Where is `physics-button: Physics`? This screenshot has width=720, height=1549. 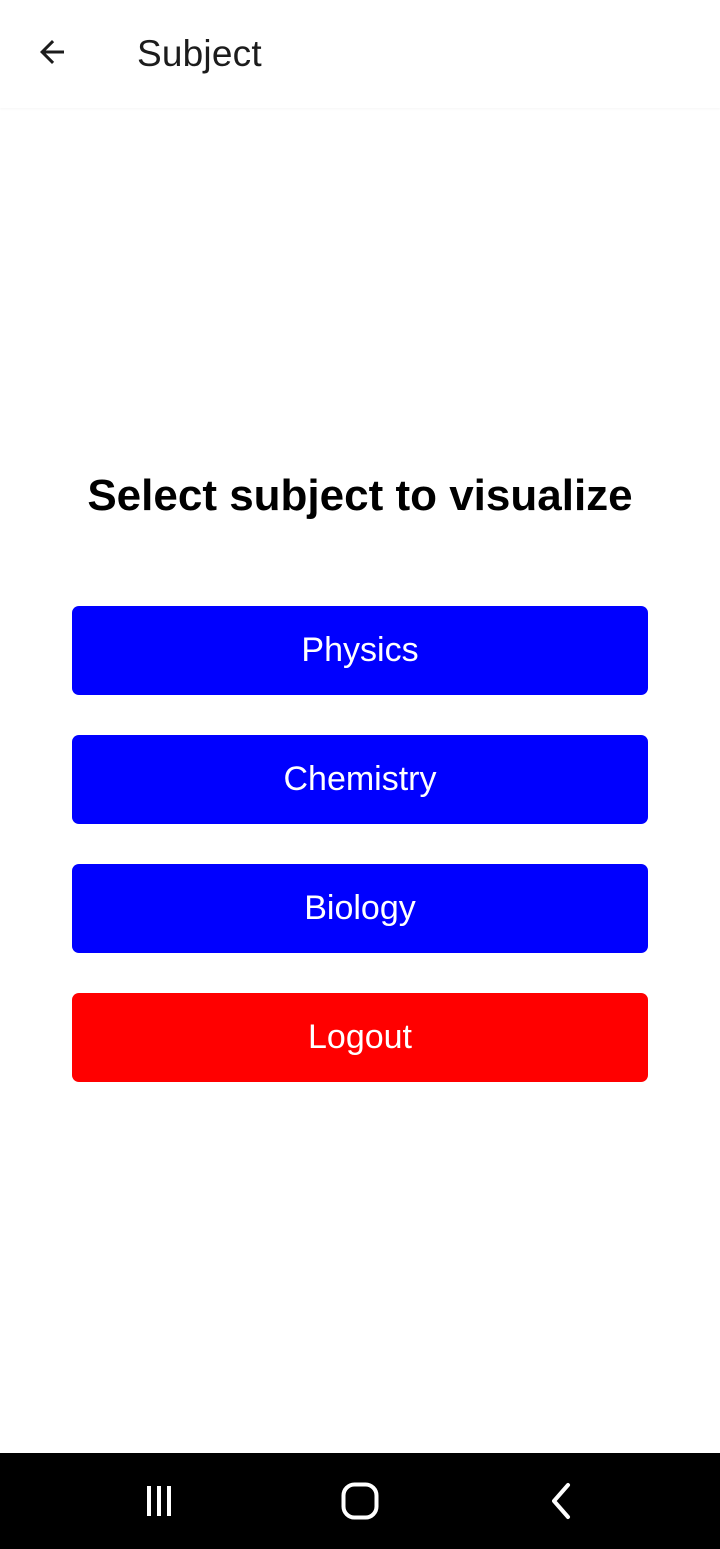 physics-button: Physics is located at coordinates (360, 650).